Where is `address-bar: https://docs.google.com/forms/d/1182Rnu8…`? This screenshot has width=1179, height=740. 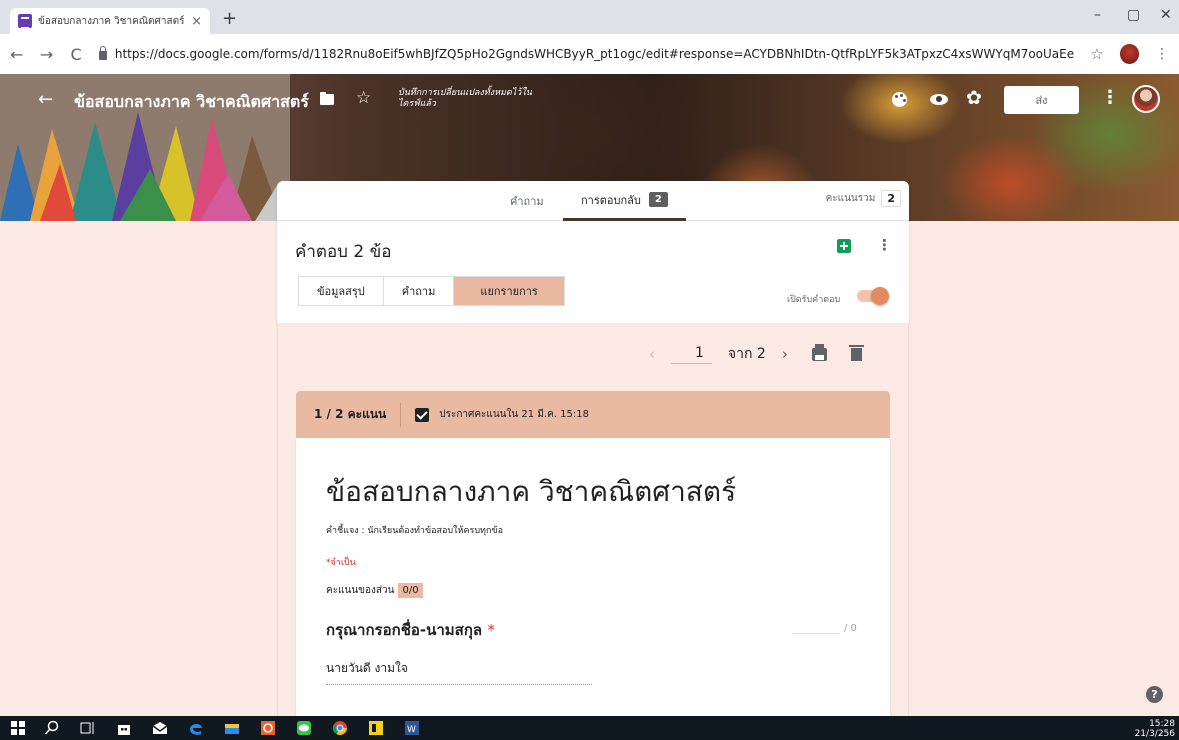
address-bar: https://docs.google.com/forms/d/1182Rnu8… is located at coordinates (586, 54).